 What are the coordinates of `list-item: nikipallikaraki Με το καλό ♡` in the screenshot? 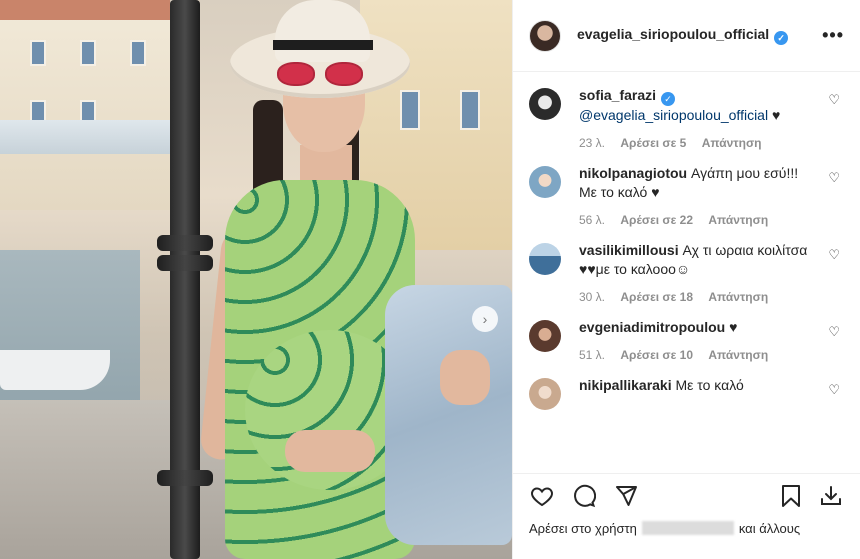 It's located at (686, 393).